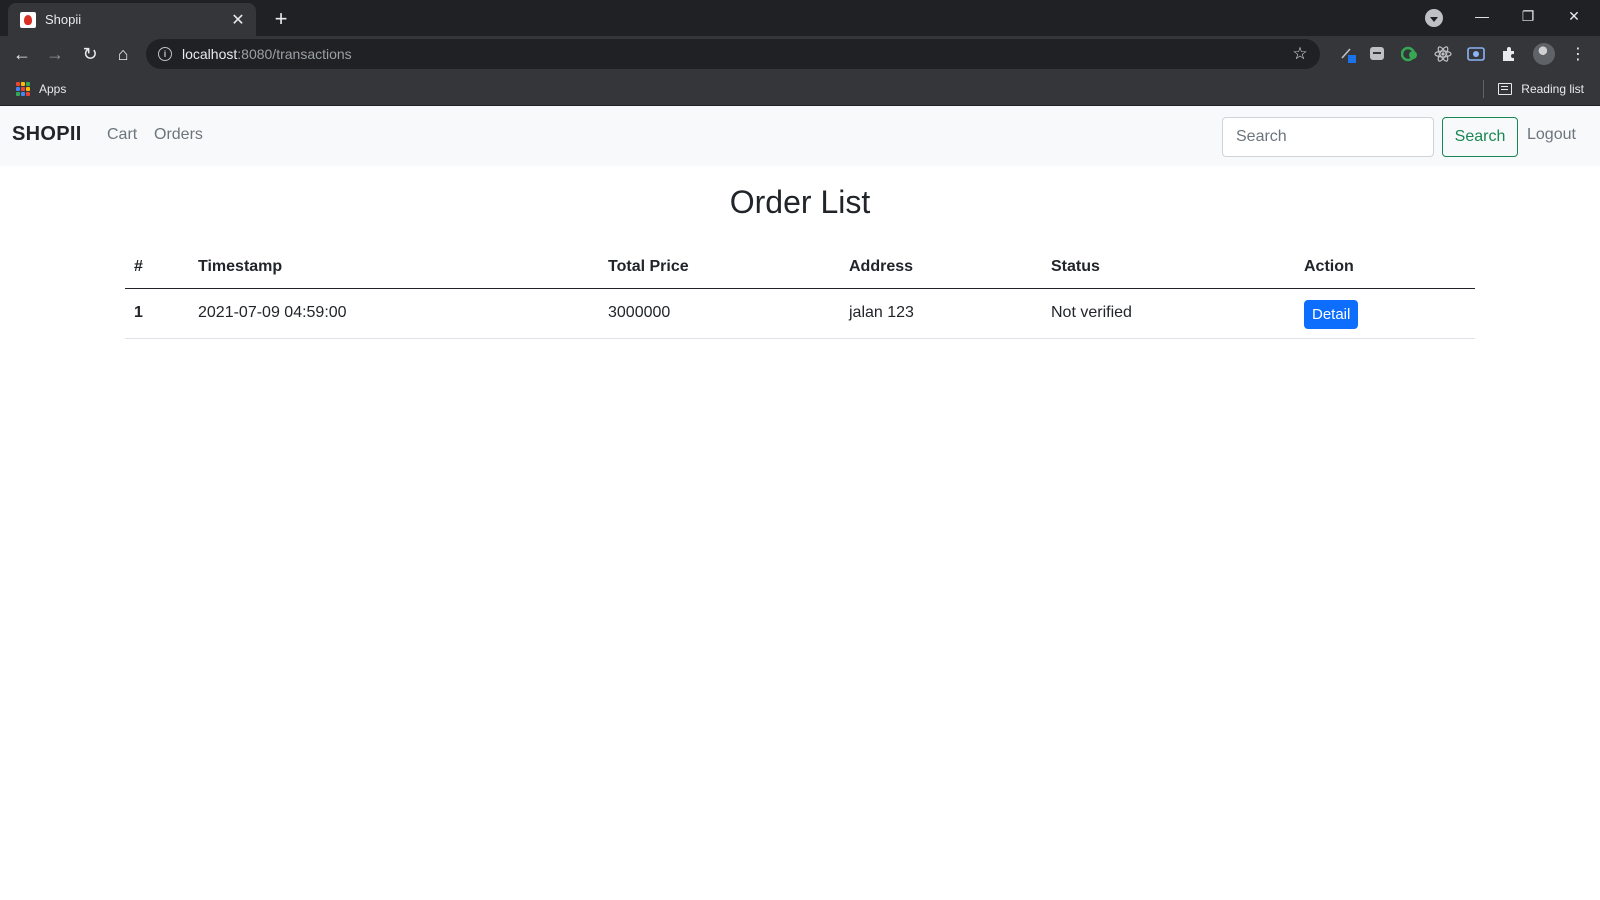  What do you see at coordinates (1476, 54) in the screenshot?
I see `extension-screen-icon` at bounding box center [1476, 54].